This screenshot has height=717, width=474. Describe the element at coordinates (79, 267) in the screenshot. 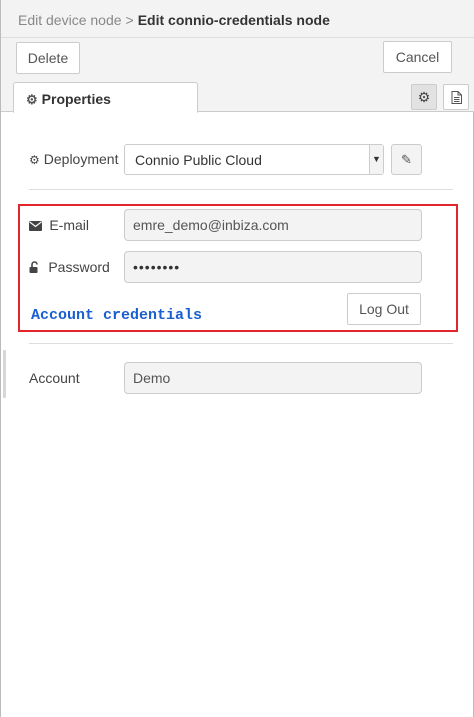

I see `password-label-text: Password` at that location.